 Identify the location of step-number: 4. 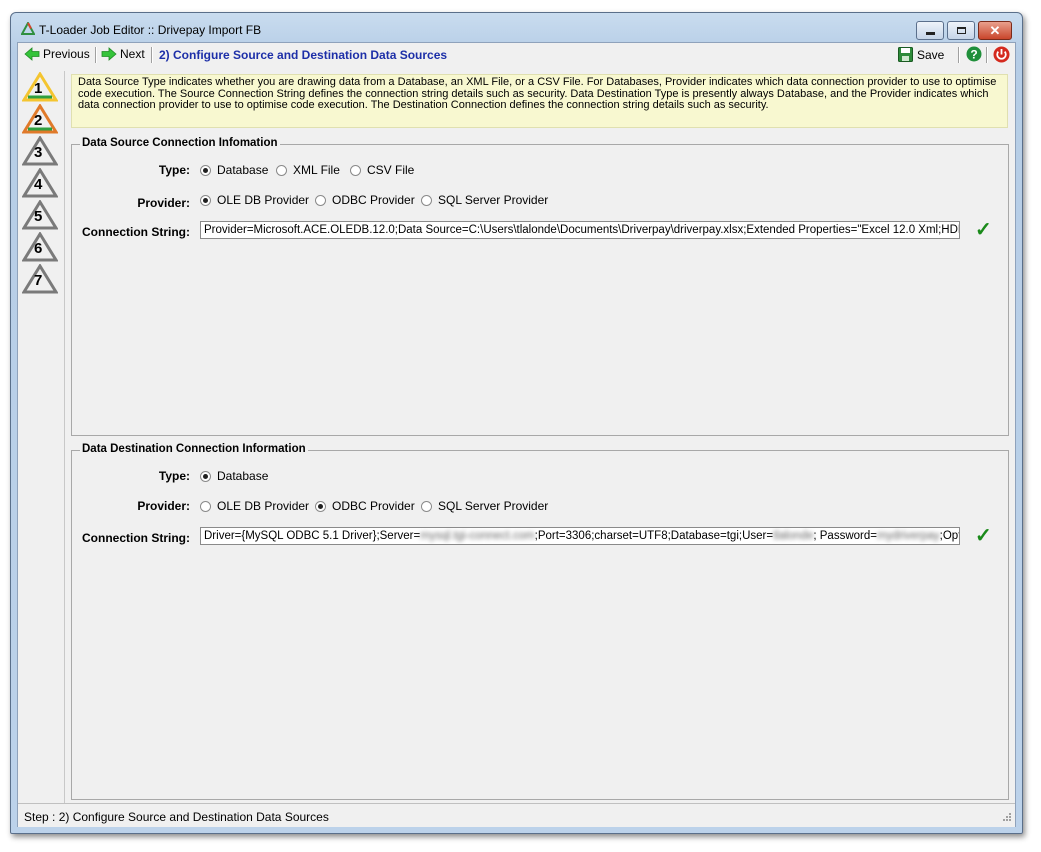
(38, 184).